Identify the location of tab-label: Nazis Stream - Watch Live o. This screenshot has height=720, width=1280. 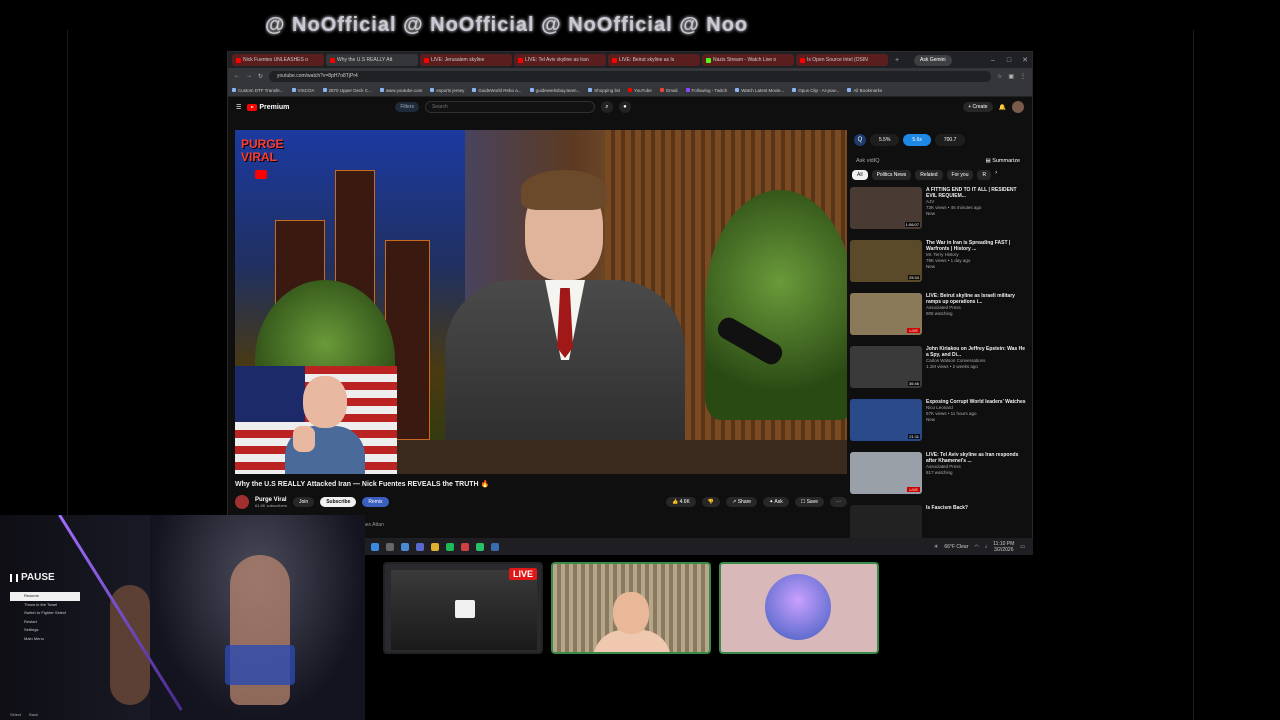
(745, 60).